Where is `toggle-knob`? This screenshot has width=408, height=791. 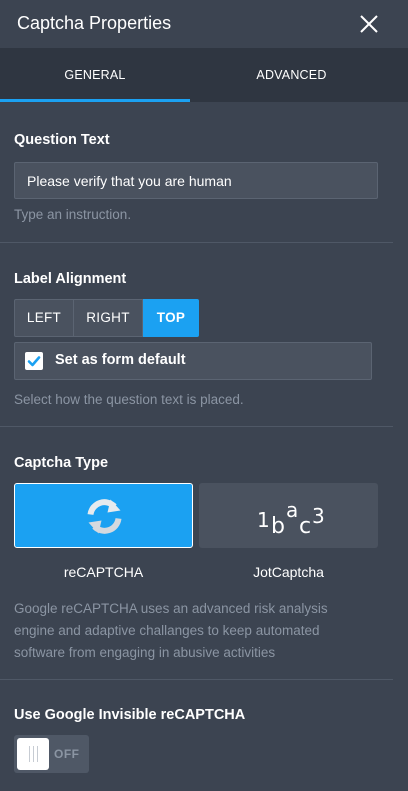
toggle-knob is located at coordinates (33, 754).